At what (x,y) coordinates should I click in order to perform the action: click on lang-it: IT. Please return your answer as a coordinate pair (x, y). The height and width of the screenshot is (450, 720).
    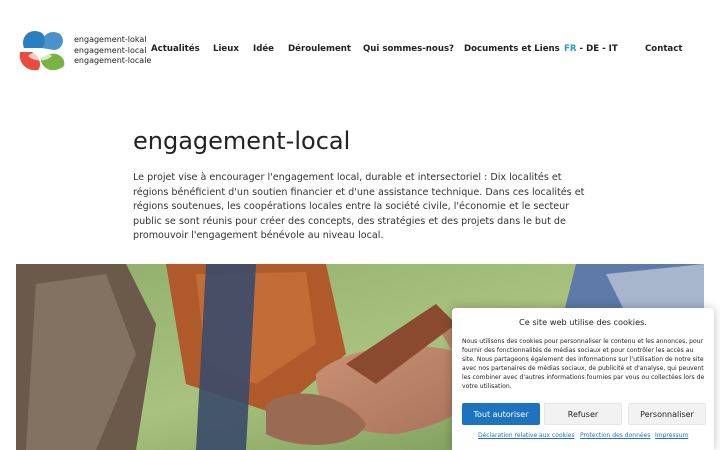
    Looking at the image, I should click on (613, 49).